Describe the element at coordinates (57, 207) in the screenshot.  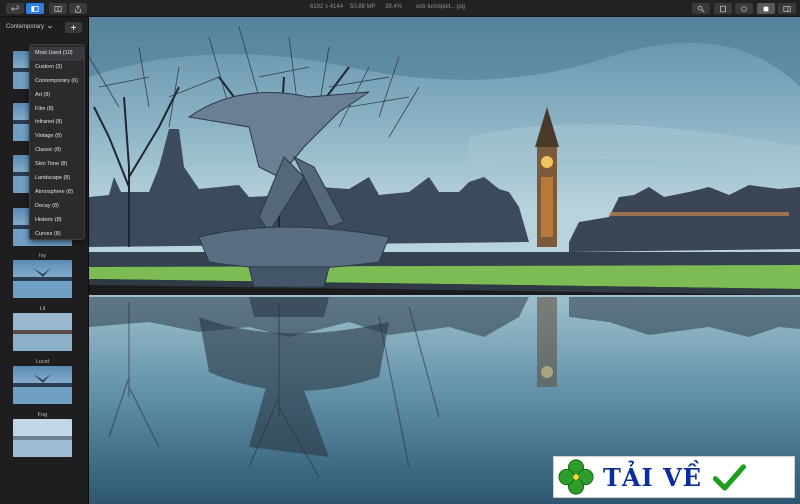
I see `menu-item-decay: Decay (8)` at that location.